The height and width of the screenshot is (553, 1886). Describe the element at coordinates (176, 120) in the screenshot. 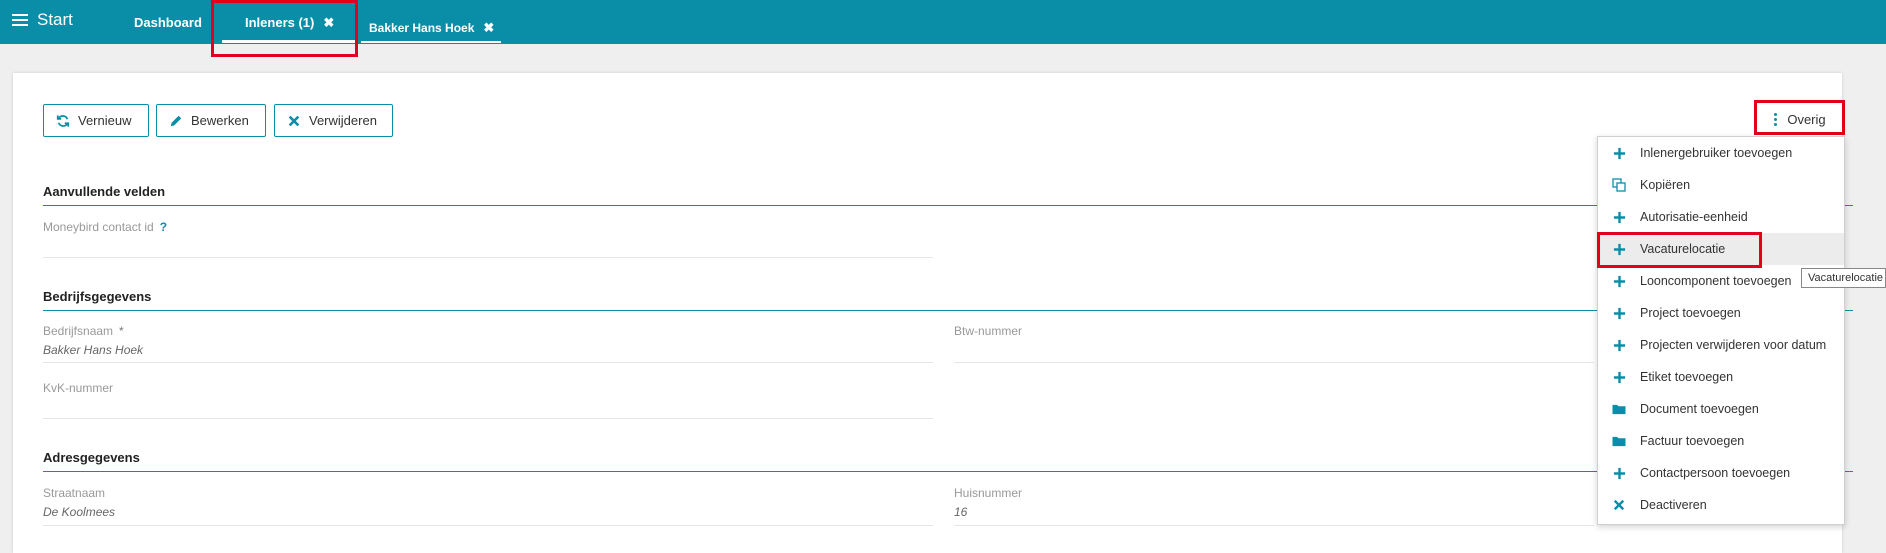

I see `pencil-icon` at that location.